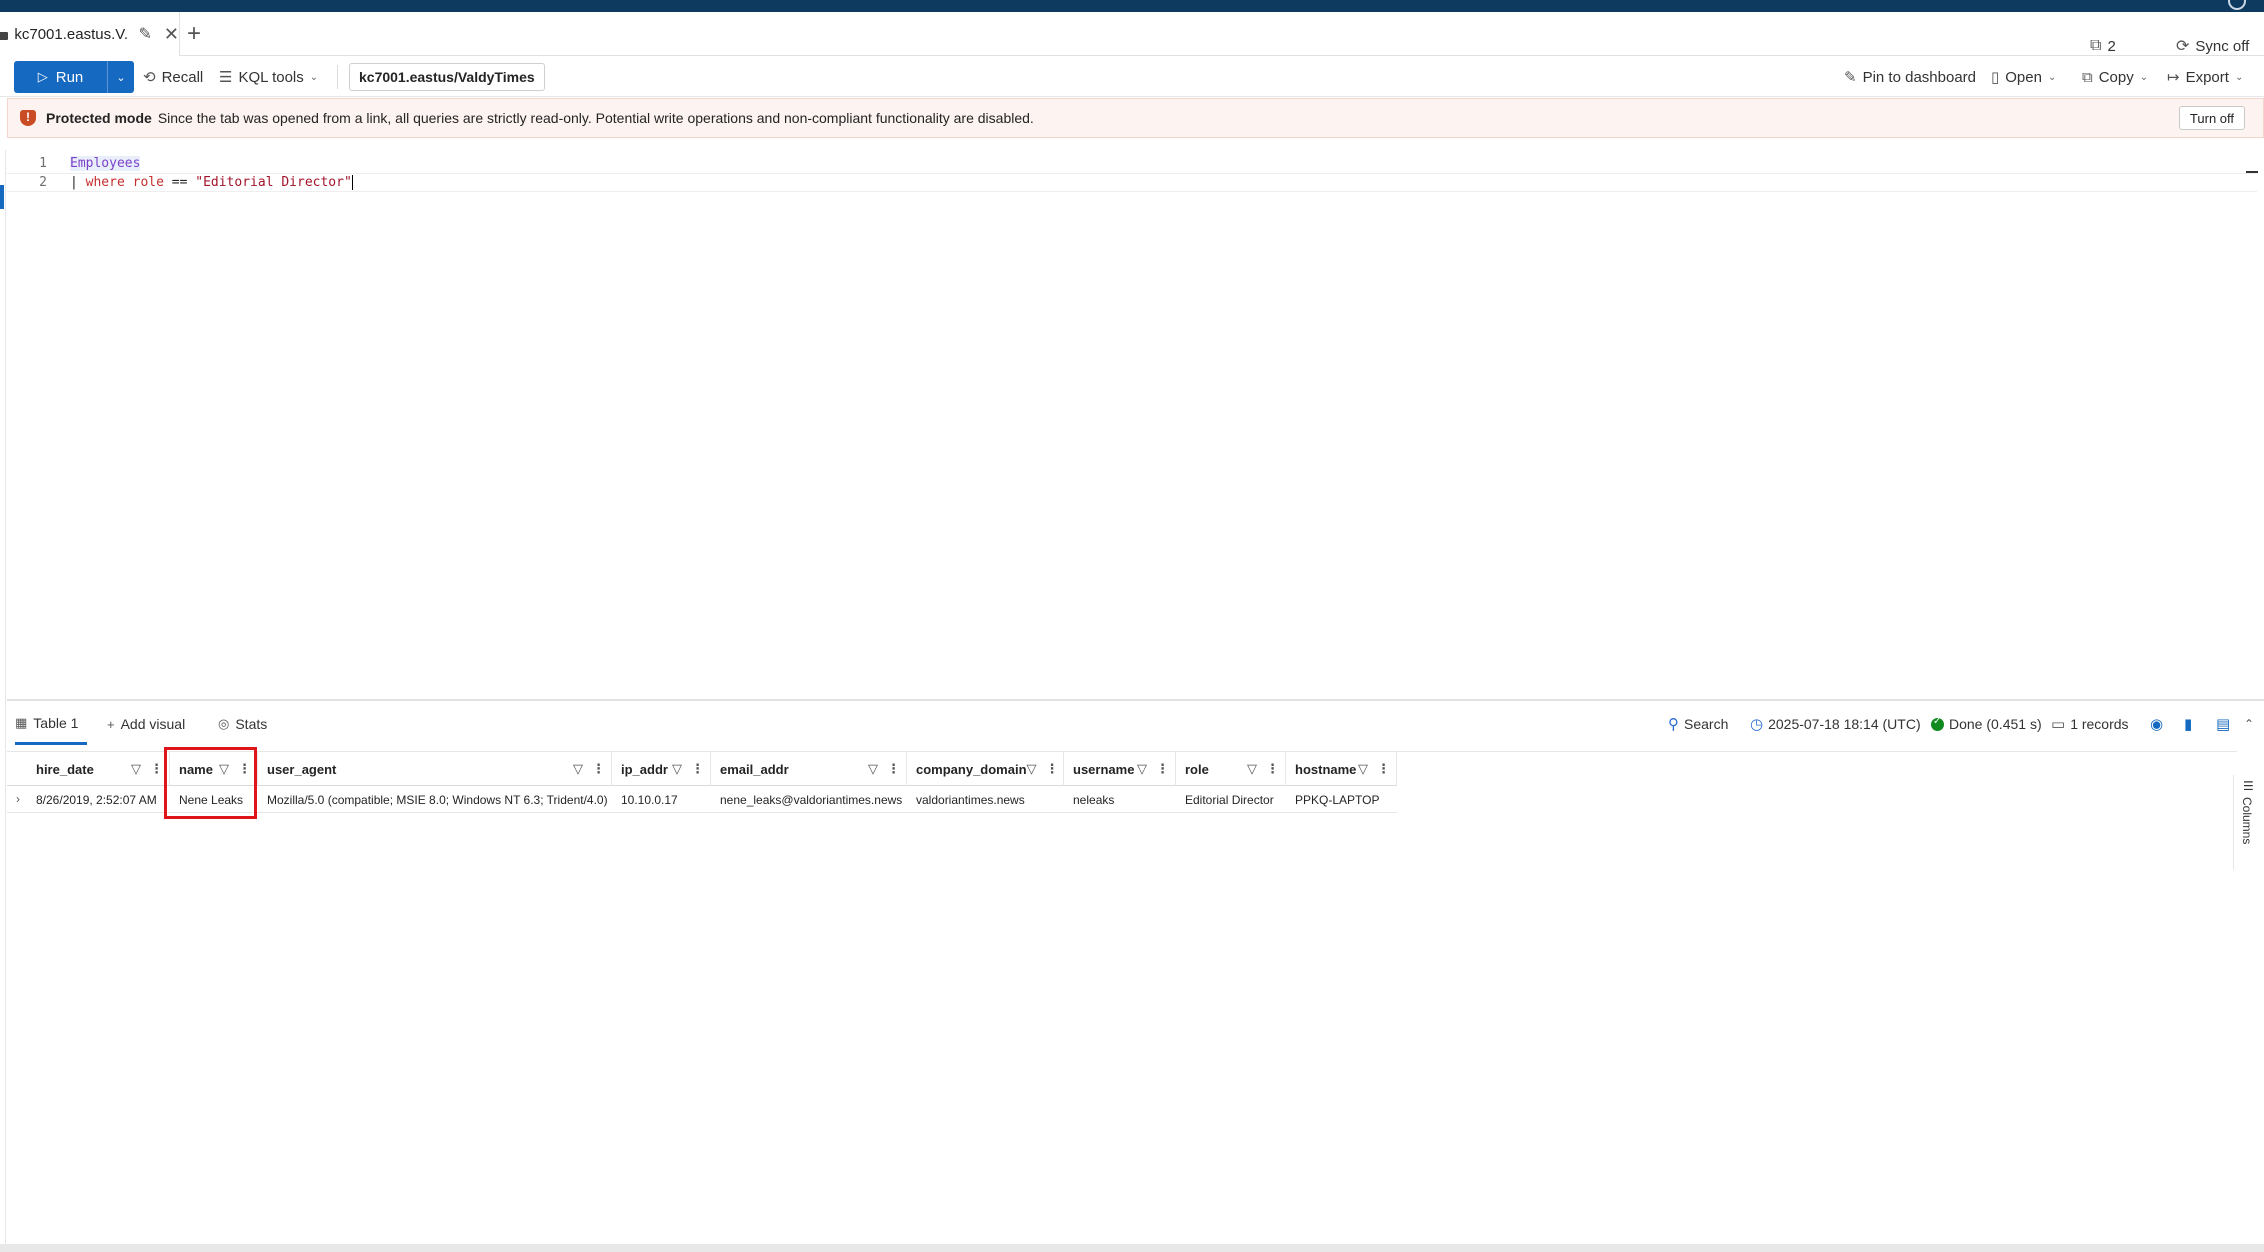 The height and width of the screenshot is (1252, 2264). I want to click on column-title: email_addr, so click(754, 769).